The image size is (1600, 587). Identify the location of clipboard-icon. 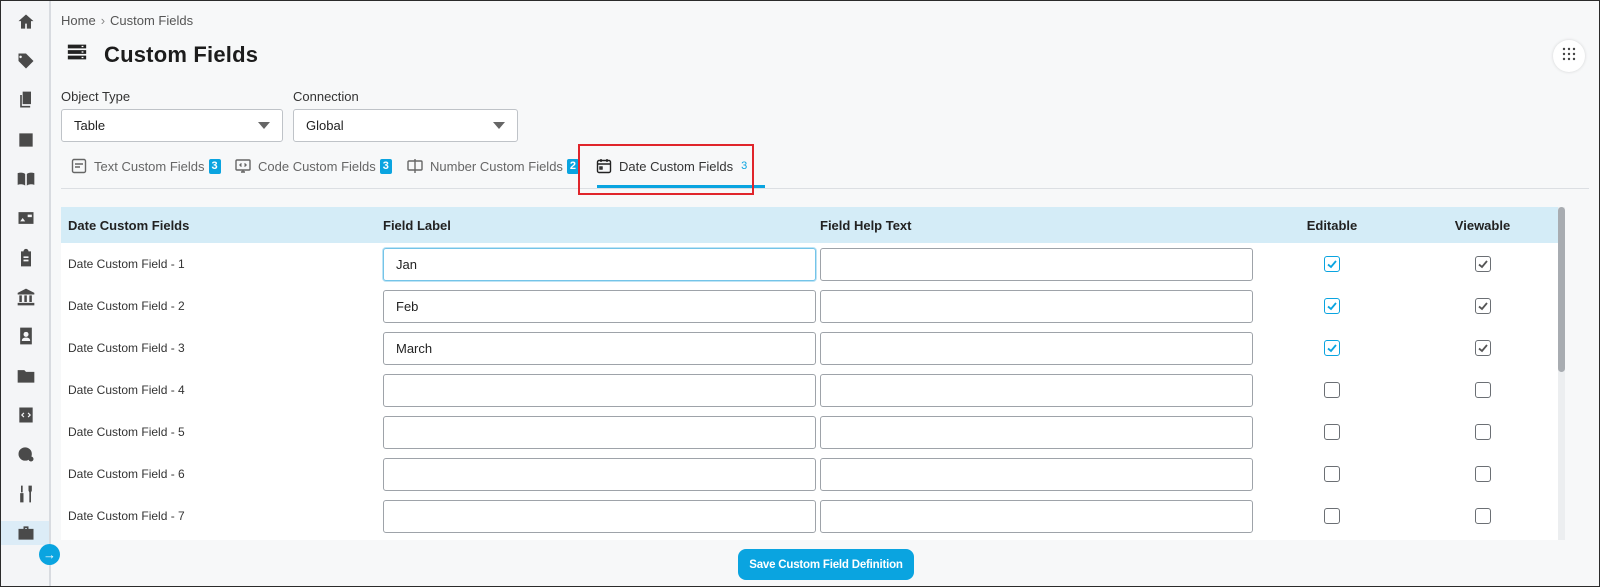
(26, 258).